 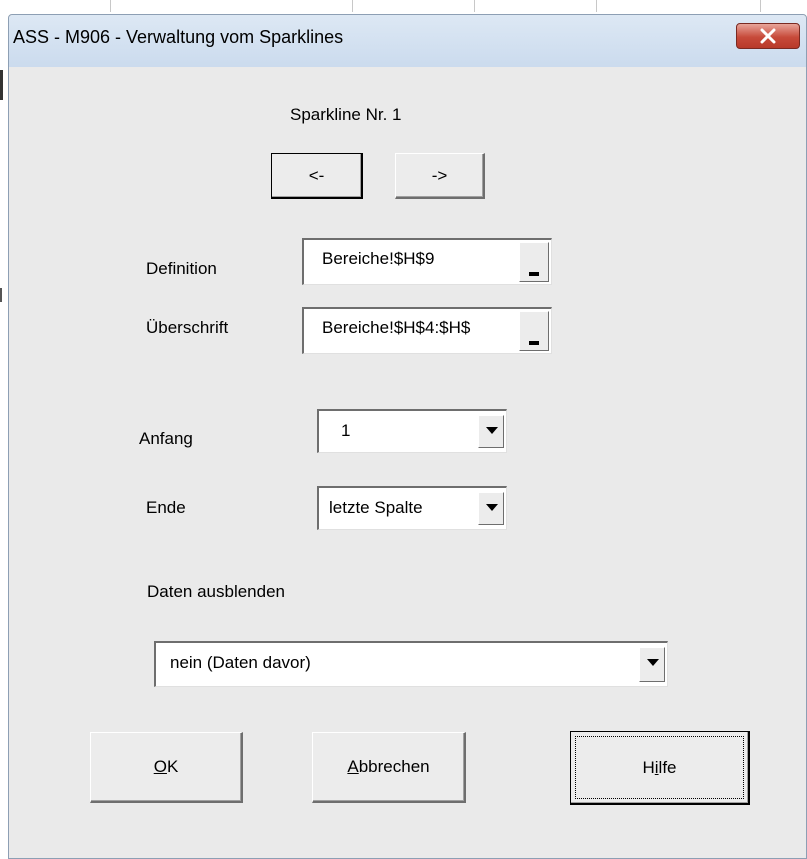 I want to click on cancel-button: Abbrechen, so click(x=389, y=767).